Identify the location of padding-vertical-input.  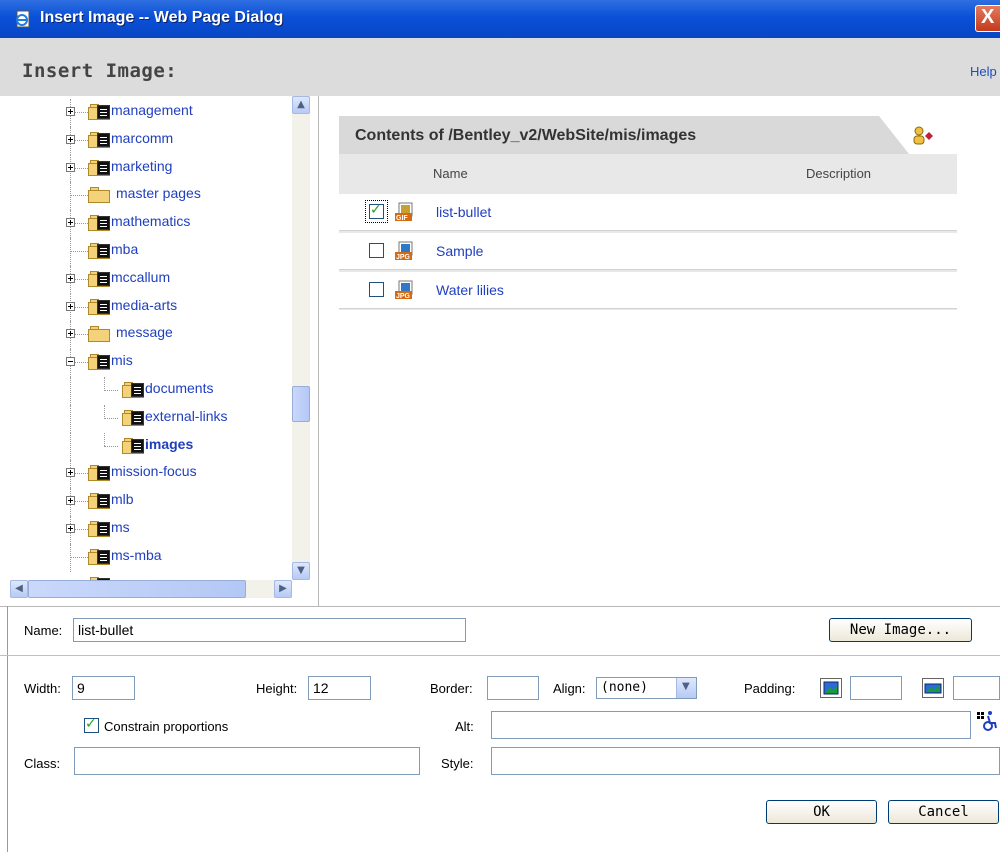
(976, 688).